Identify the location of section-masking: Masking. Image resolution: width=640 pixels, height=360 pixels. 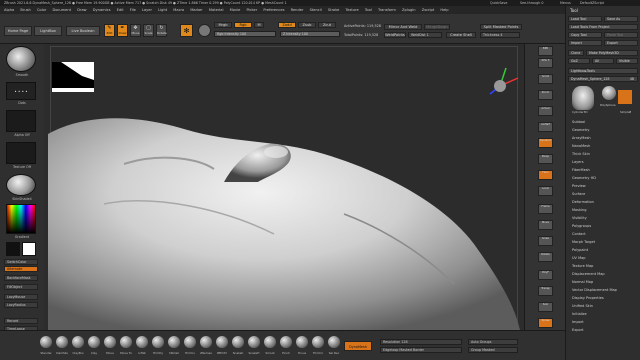
(579, 210).